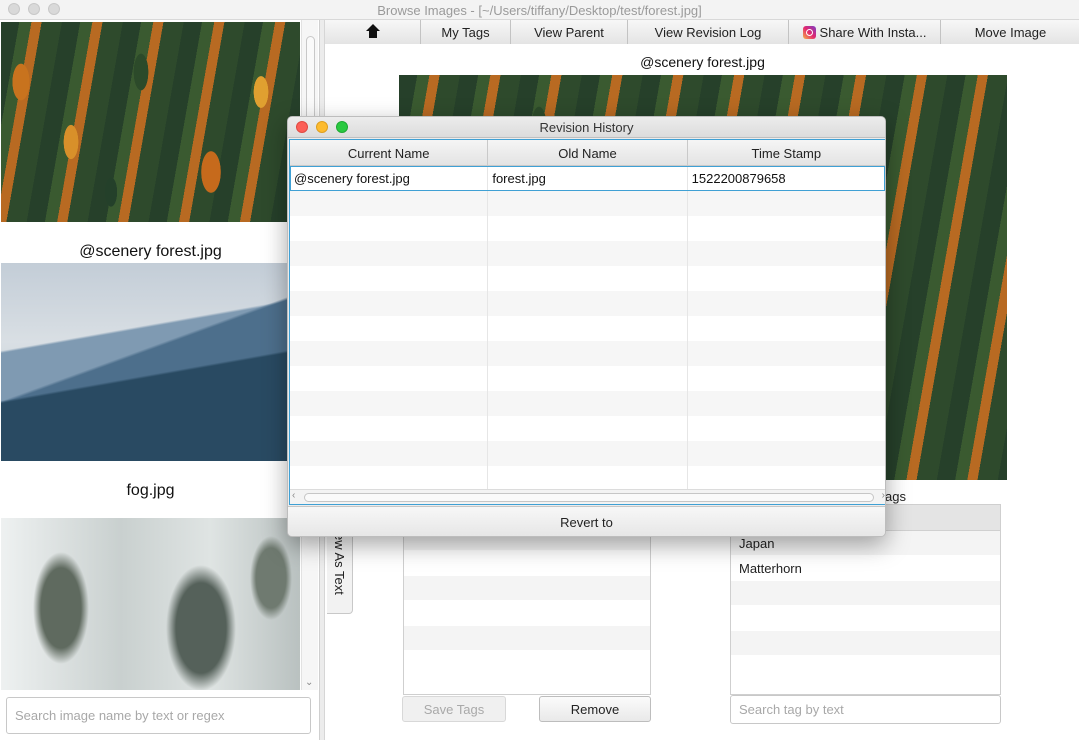 This screenshot has width=1079, height=740. What do you see at coordinates (389, 178) in the screenshot?
I see `cell-current-name: @scenery forest.jpg` at bounding box center [389, 178].